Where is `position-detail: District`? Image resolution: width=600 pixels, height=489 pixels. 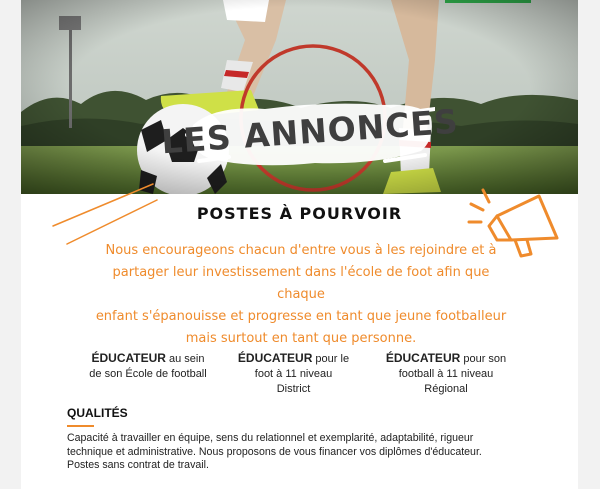 position-detail: District is located at coordinates (293, 389).